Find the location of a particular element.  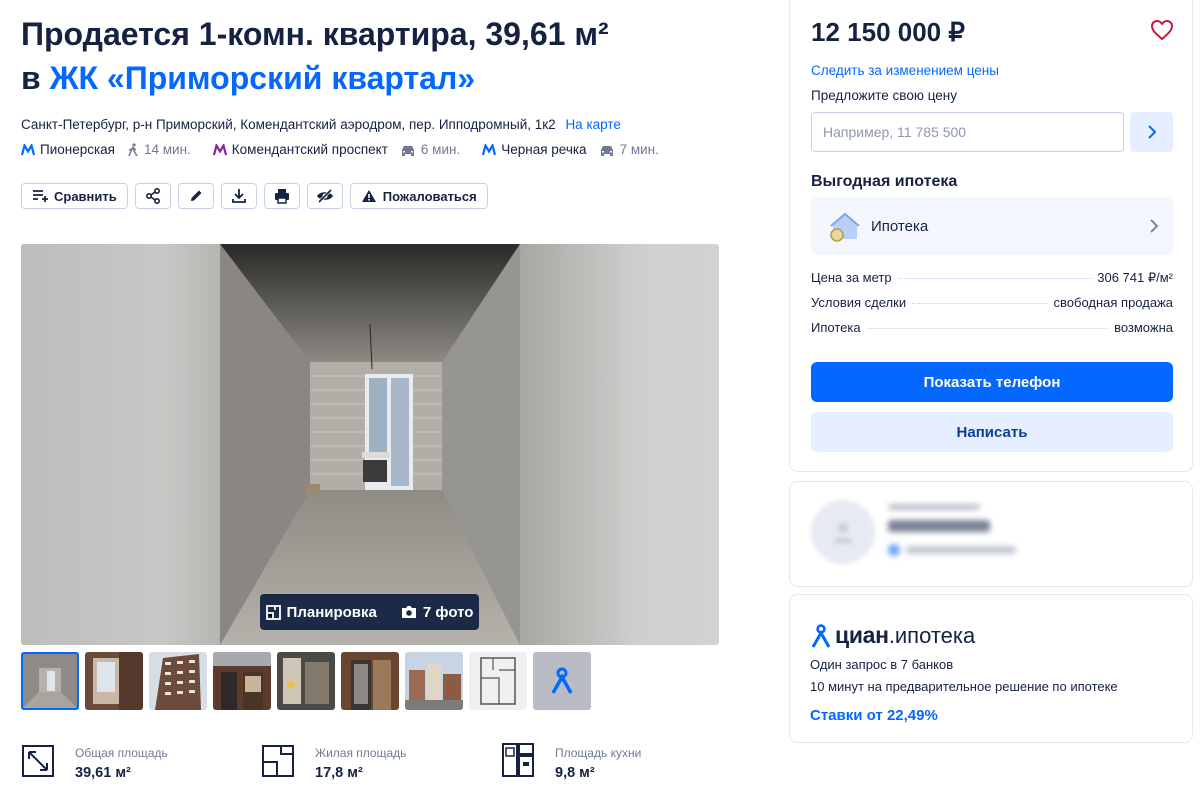

complex-link: ЖК «Приморский квартал» is located at coordinates (263, 78).